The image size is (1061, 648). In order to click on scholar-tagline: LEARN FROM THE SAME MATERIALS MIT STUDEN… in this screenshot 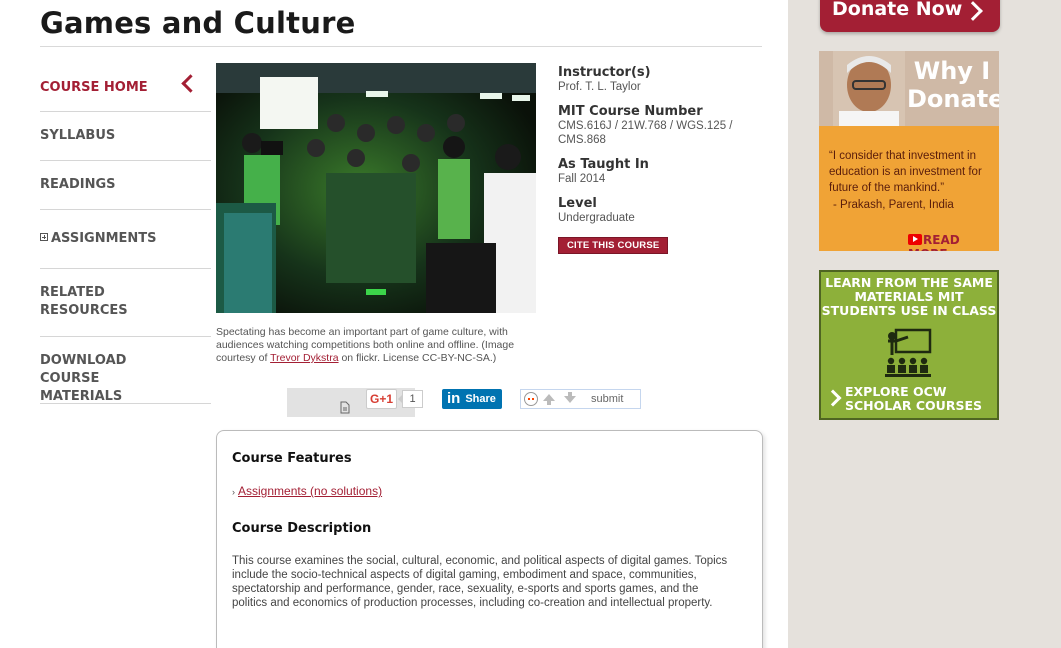, I will do `click(909, 296)`.